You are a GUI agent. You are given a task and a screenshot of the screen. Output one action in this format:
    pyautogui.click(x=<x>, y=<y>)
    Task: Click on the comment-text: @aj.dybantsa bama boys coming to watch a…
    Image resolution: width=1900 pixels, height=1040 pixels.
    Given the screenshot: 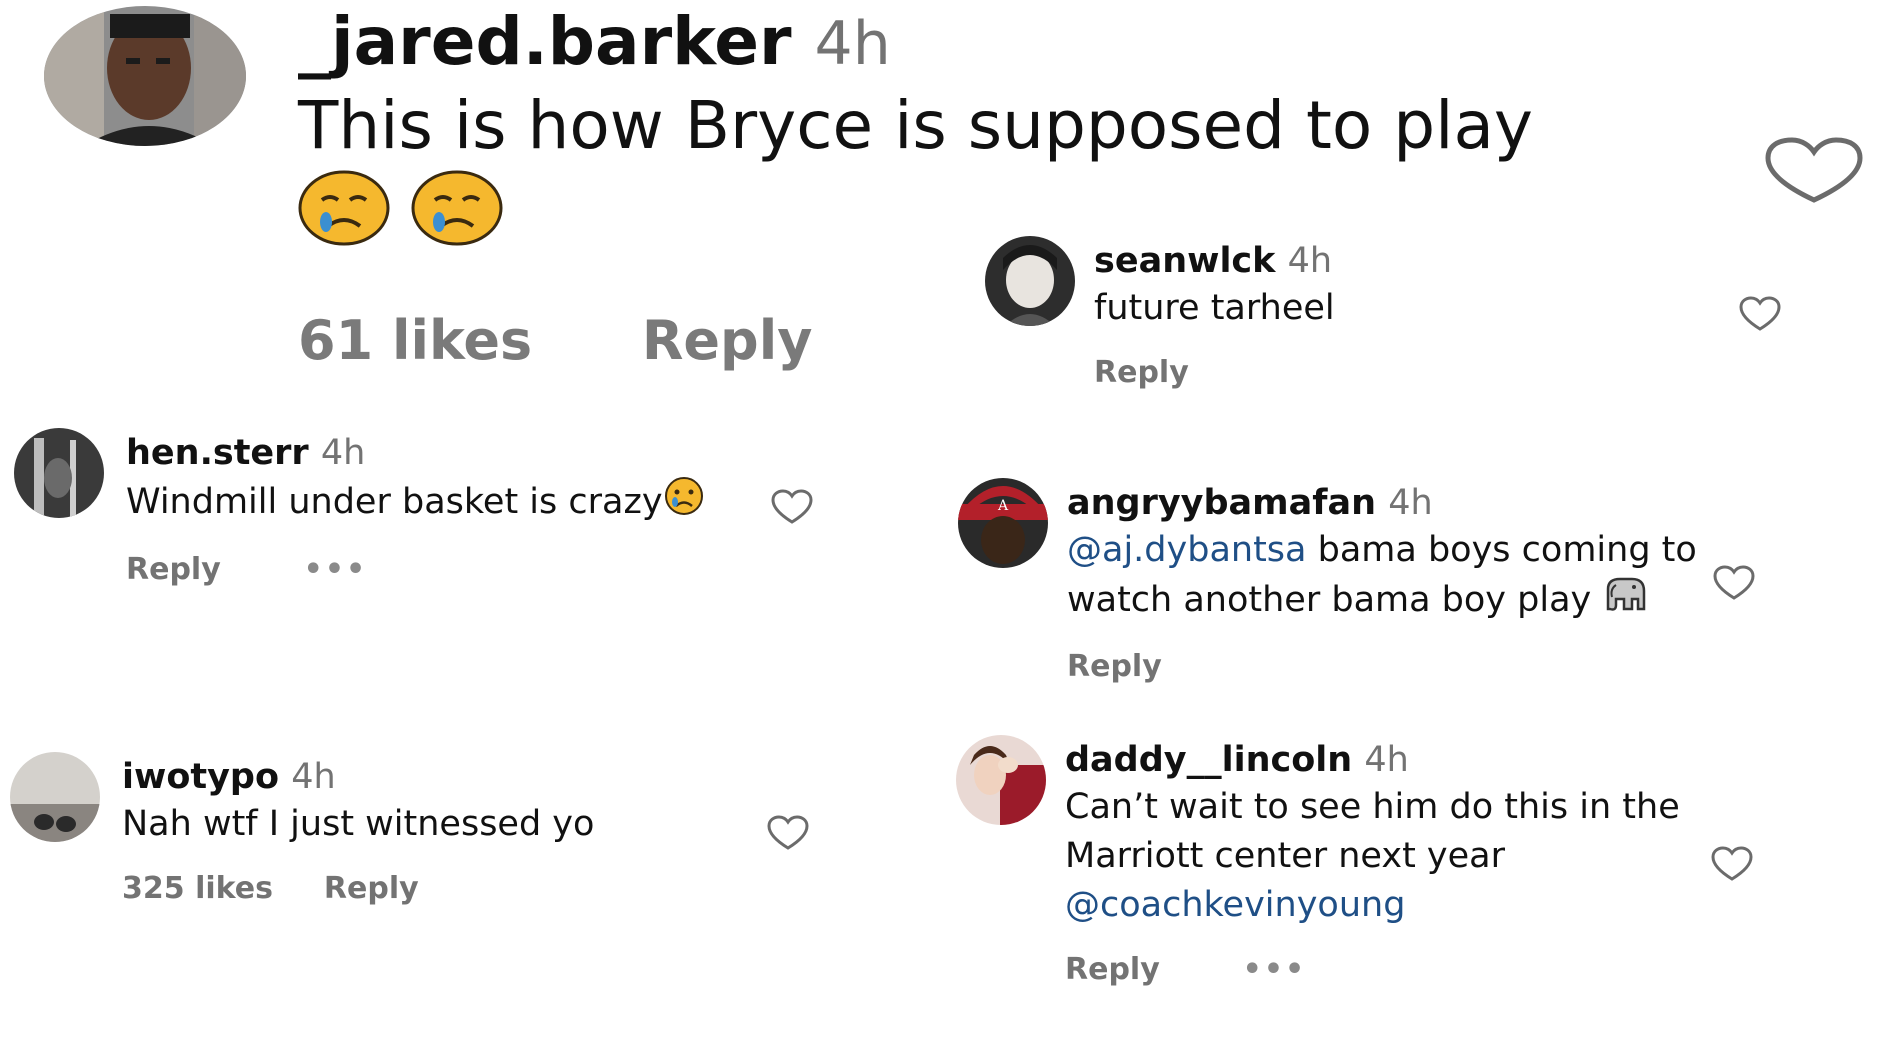 What is the action you would take?
    pyautogui.click(x=1387, y=576)
    